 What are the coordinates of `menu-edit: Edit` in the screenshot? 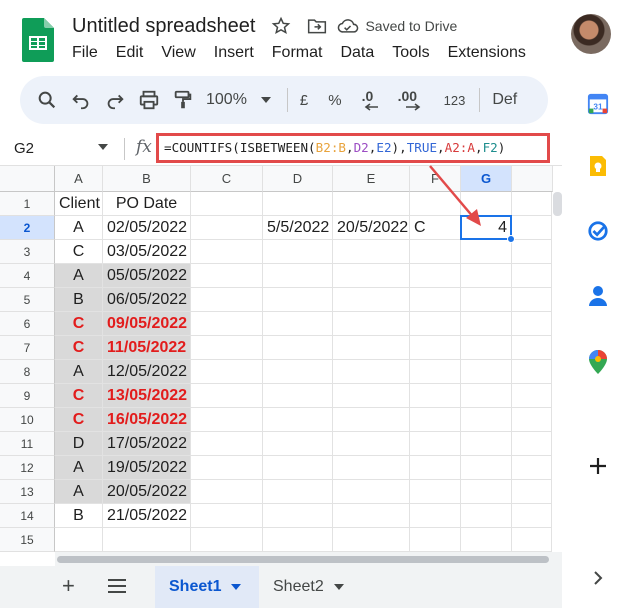 It's located at (130, 54).